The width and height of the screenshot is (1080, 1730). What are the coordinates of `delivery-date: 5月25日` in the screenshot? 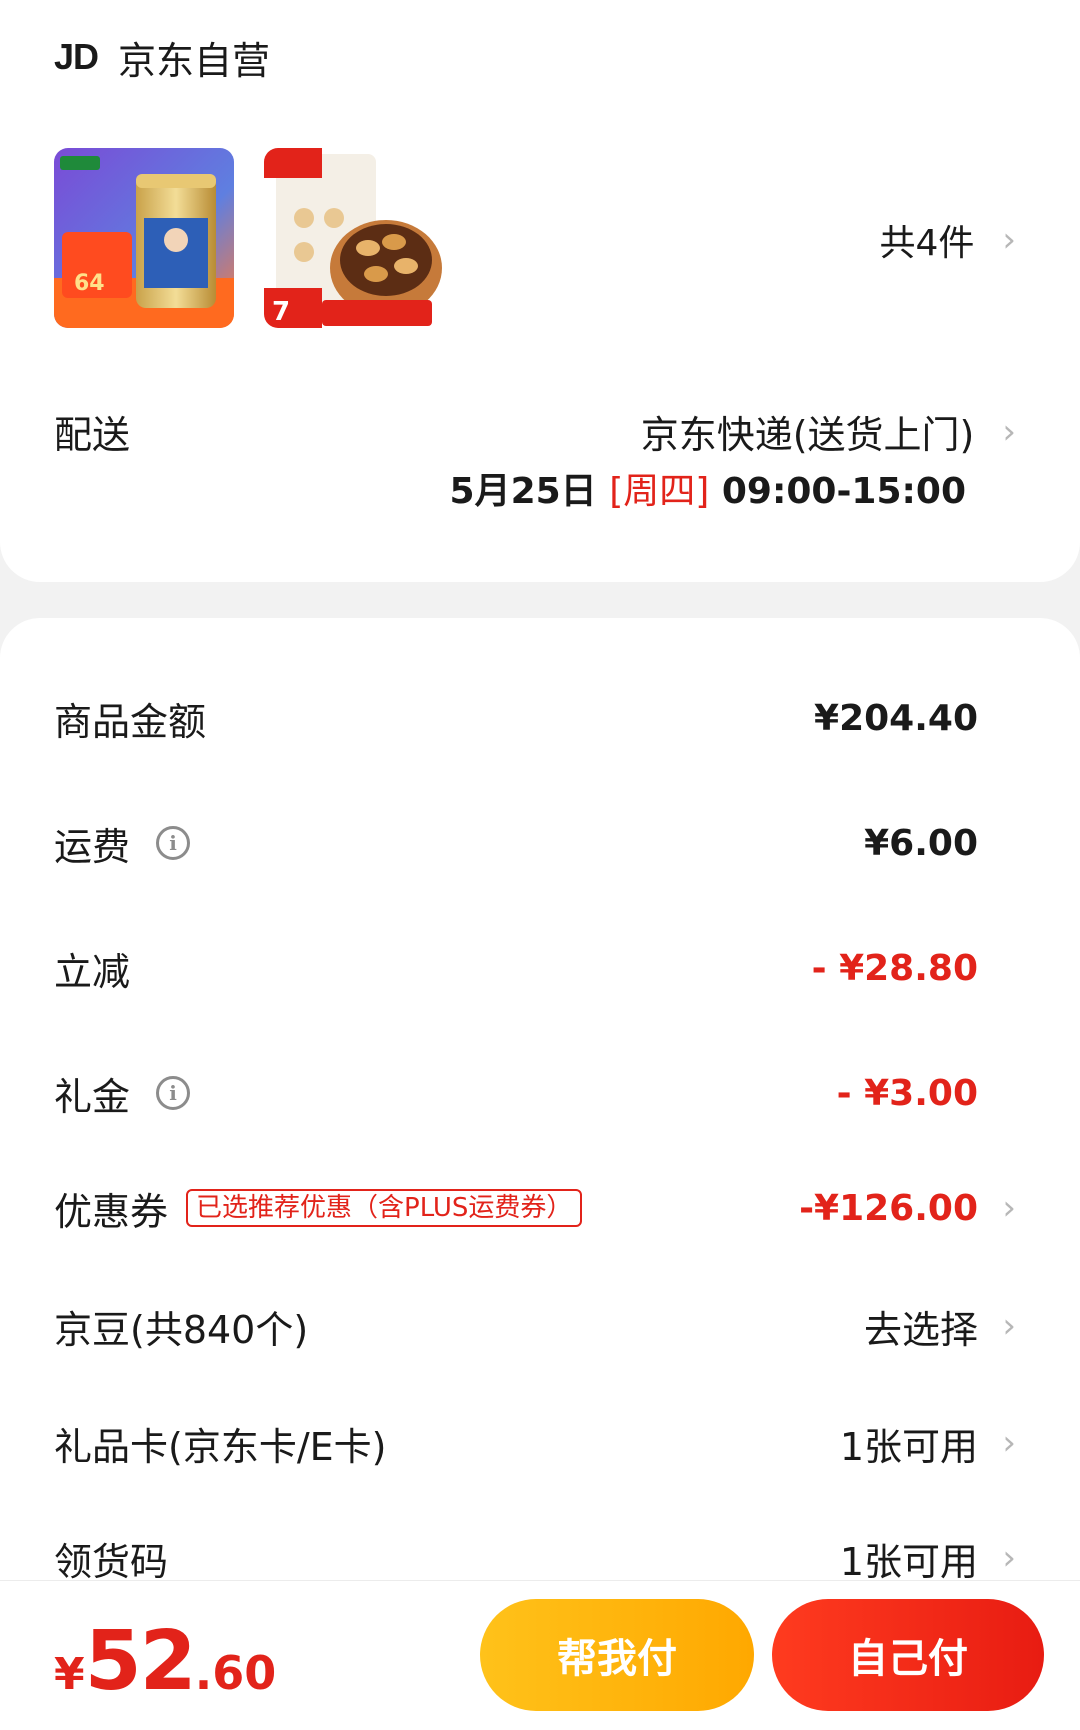 It's located at (523, 491).